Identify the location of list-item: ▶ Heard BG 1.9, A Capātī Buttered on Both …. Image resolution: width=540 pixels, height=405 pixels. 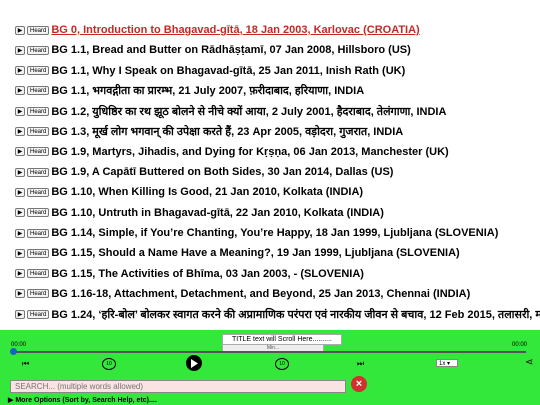
(204, 172).